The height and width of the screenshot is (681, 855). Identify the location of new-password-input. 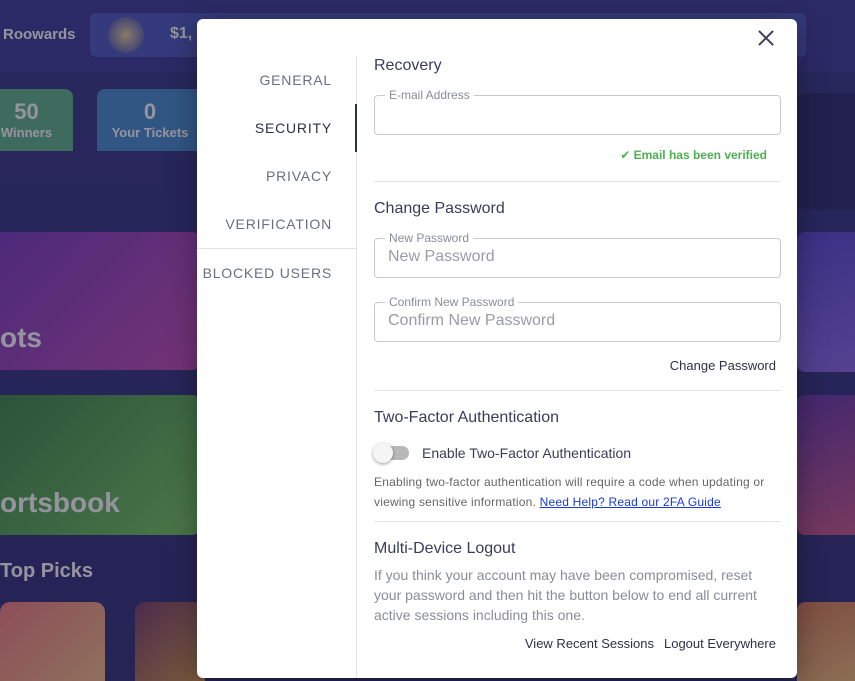
(578, 257).